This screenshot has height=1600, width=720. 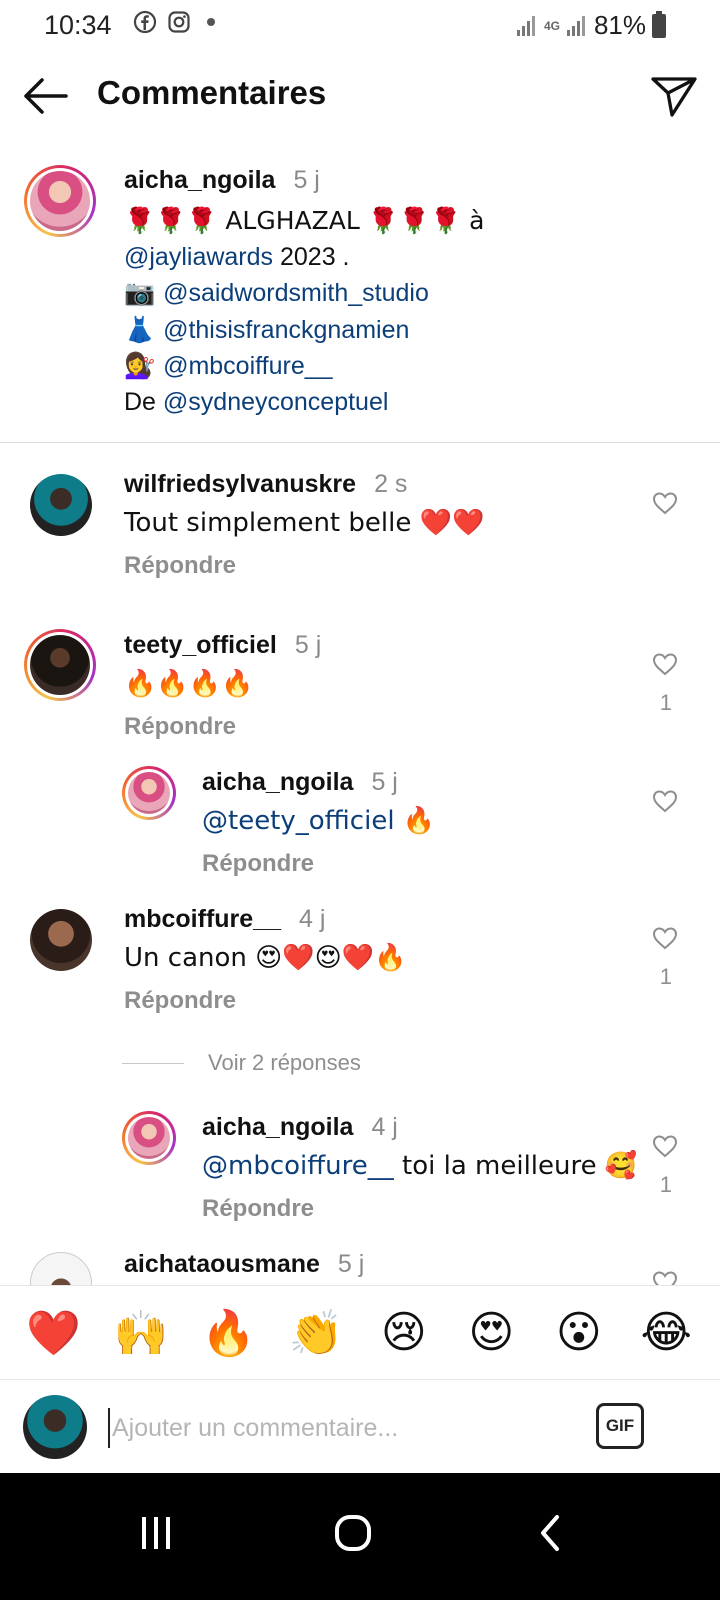 I want to click on comment-text: @teety_officiel 🔥, so click(x=319, y=821).